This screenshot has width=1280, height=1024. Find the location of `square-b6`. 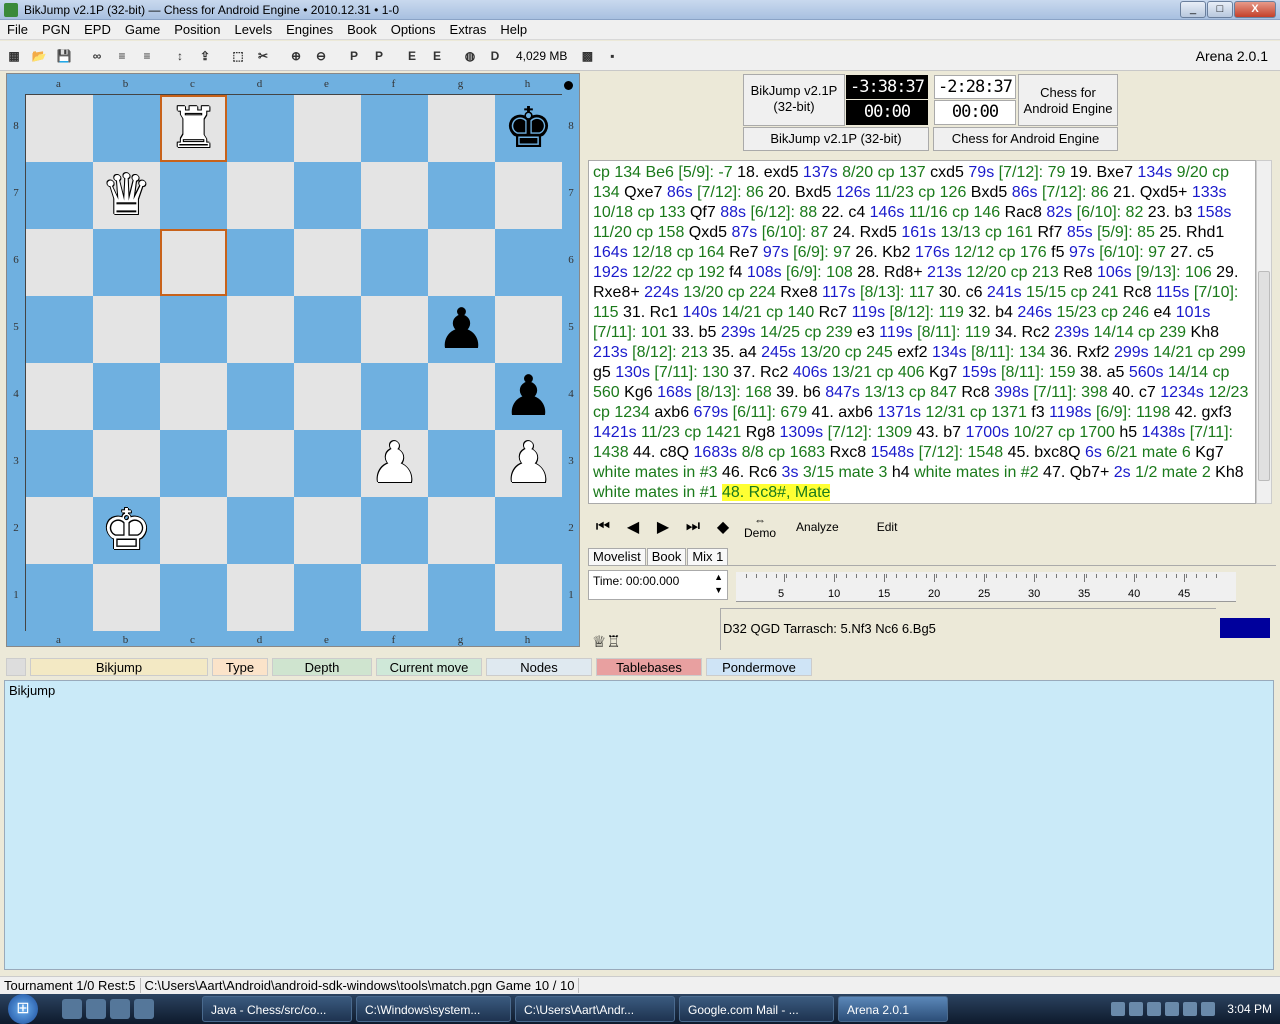

square-b6 is located at coordinates (126, 262).